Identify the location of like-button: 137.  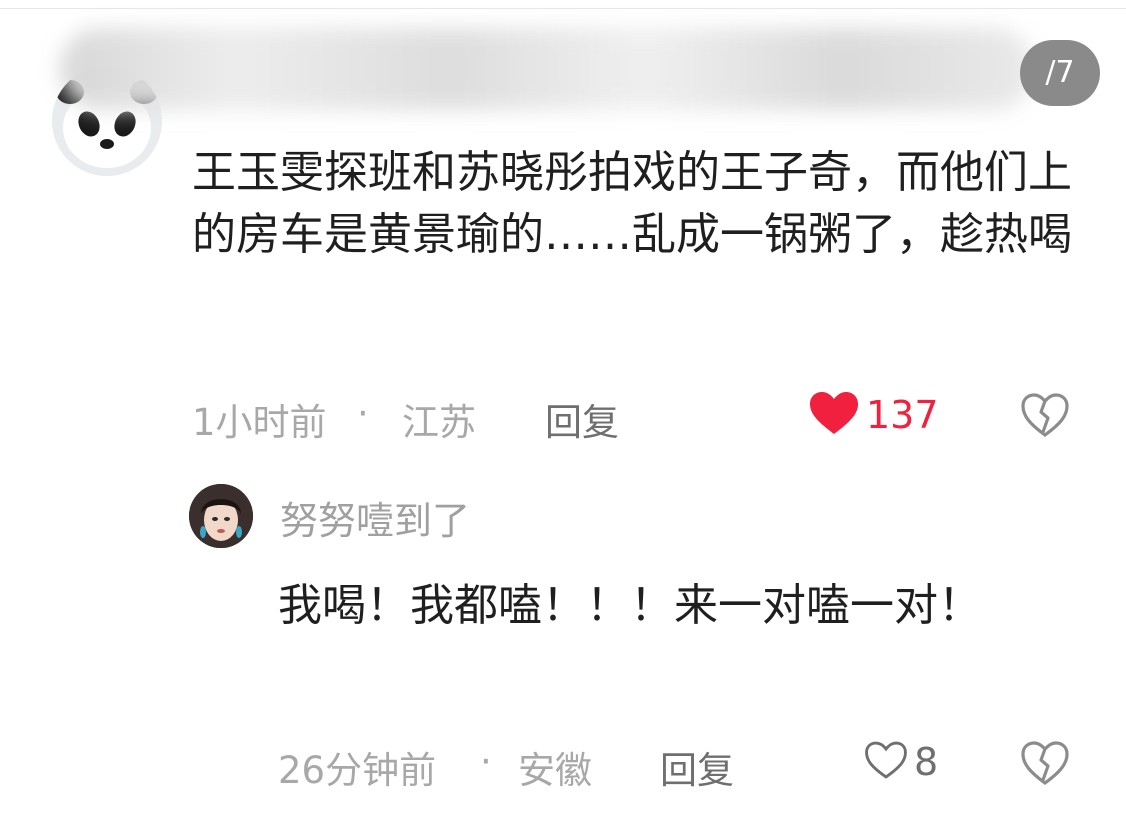
(873, 415).